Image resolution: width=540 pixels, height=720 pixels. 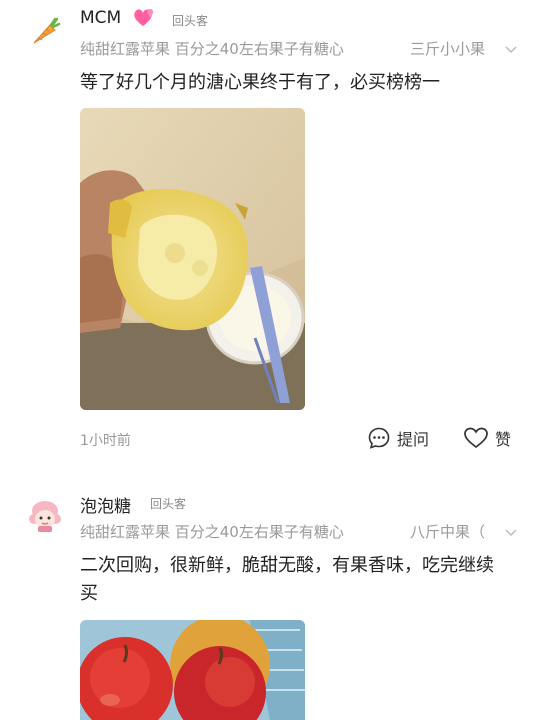 What do you see at coordinates (45, 516) in the screenshot?
I see `girl-avatar-icon` at bounding box center [45, 516].